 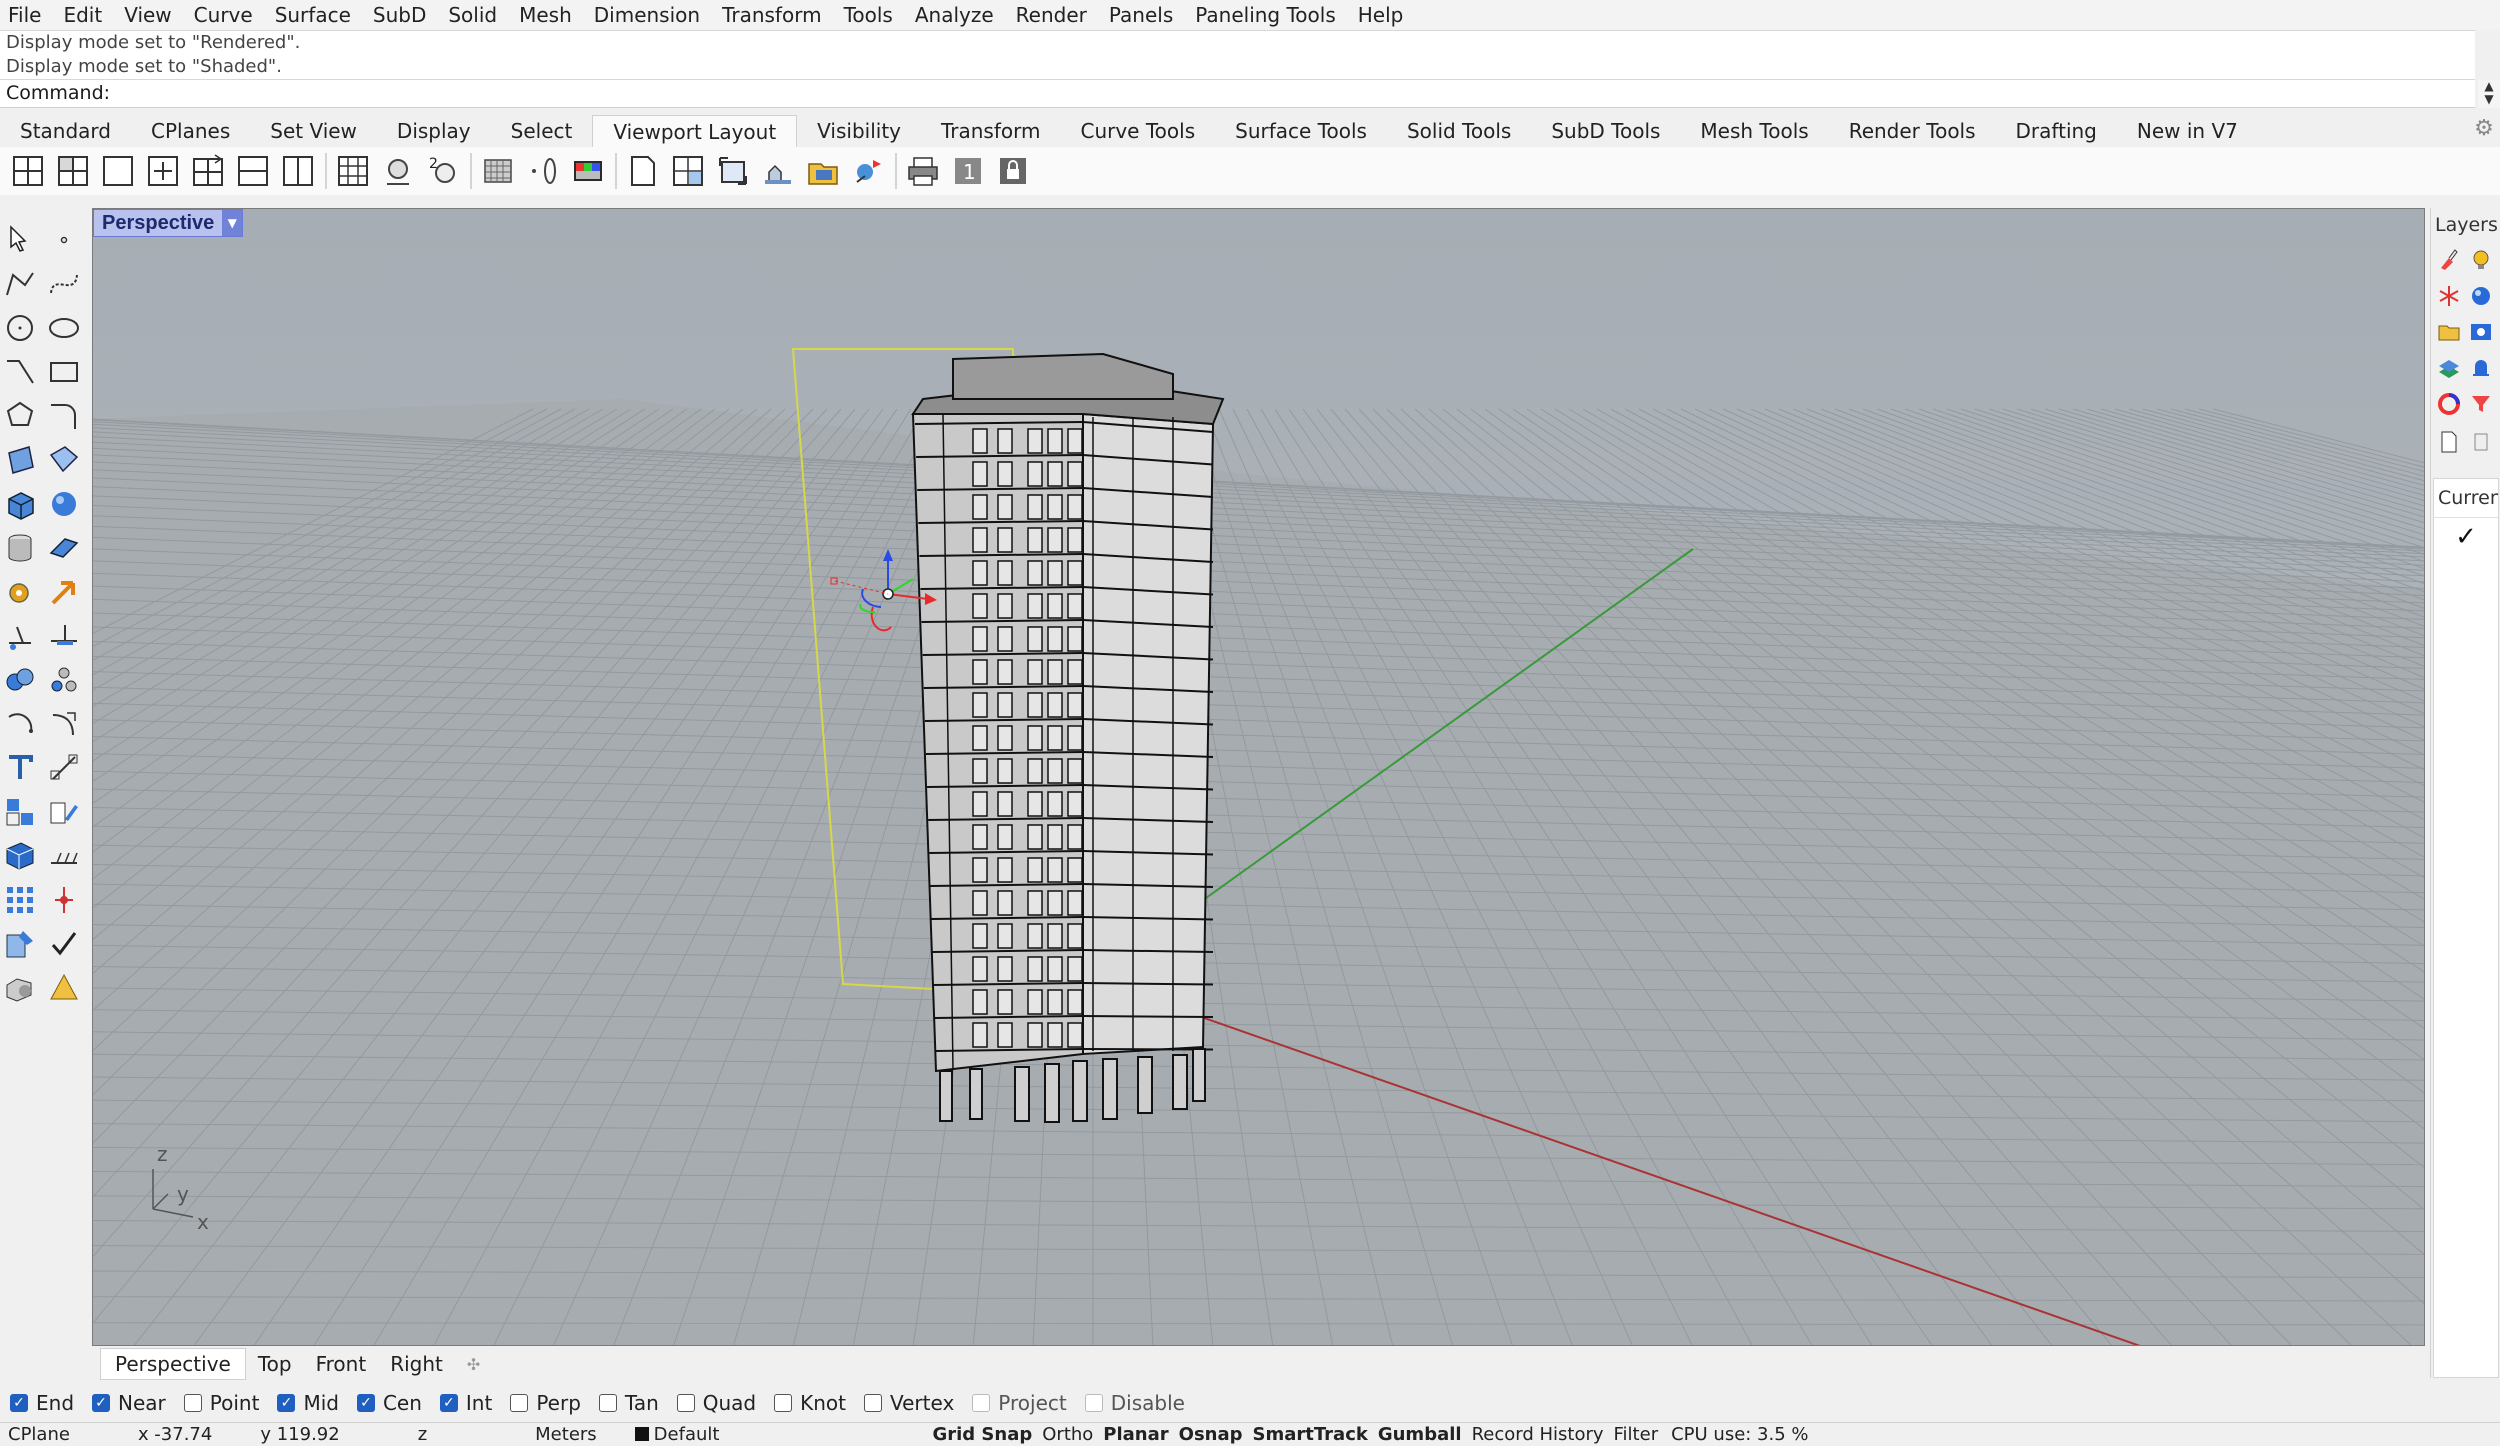 I want to click on current-layer-check-icon: ✓, so click(x=2466, y=537).